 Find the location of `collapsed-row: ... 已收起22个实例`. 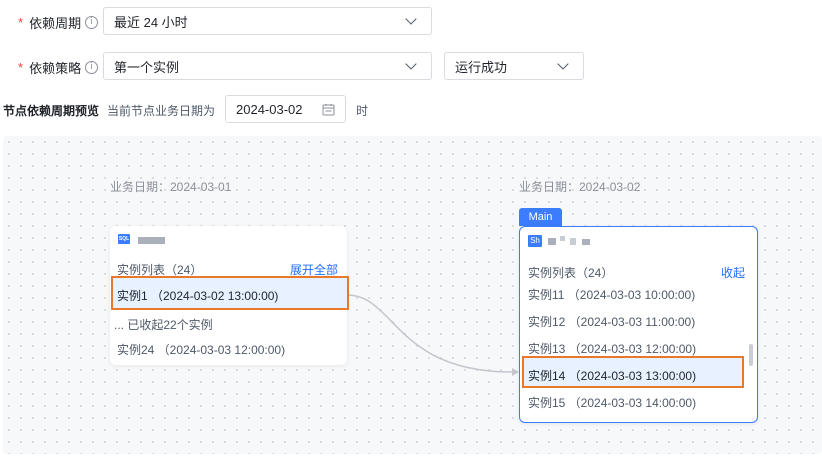

collapsed-row: ... 已收起22个实例 is located at coordinates (163, 324).